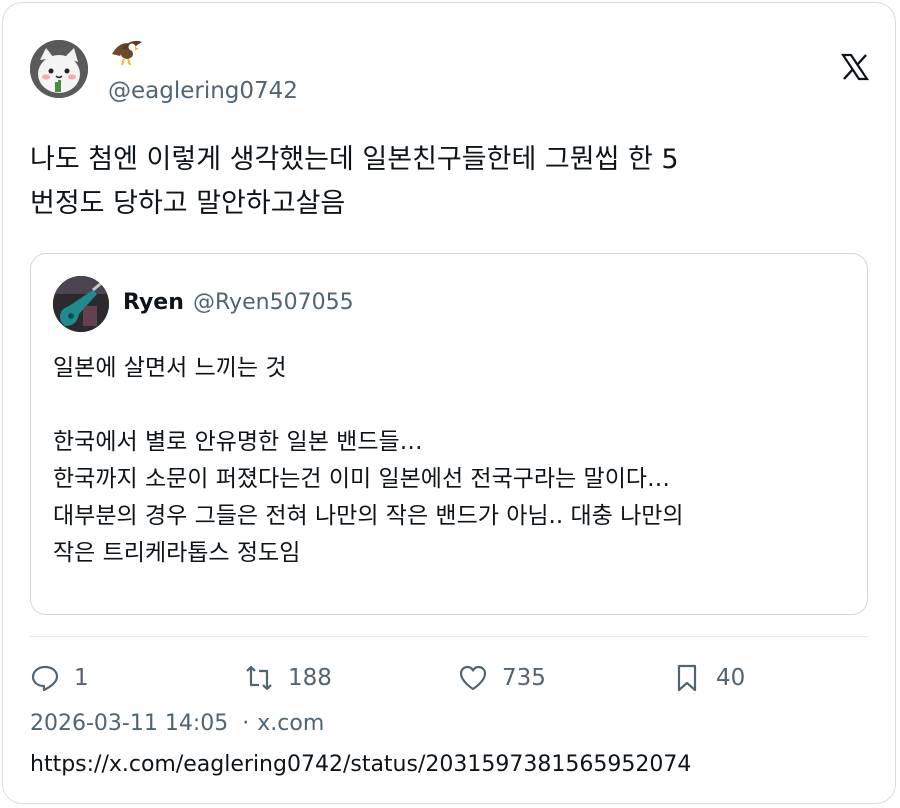  Describe the element at coordinates (687, 678) in the screenshot. I see `bookmark-icon` at that location.